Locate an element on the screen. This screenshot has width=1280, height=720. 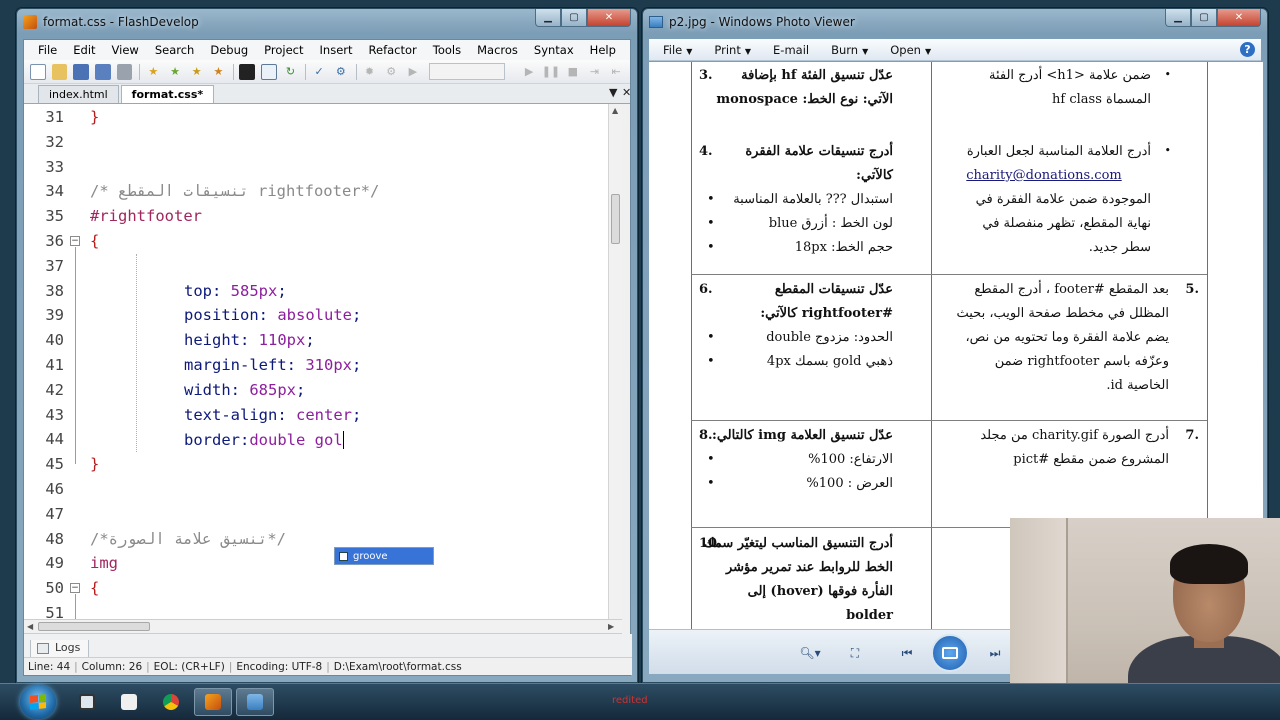
logs-tab: Logs is located at coordinates (60, 649).